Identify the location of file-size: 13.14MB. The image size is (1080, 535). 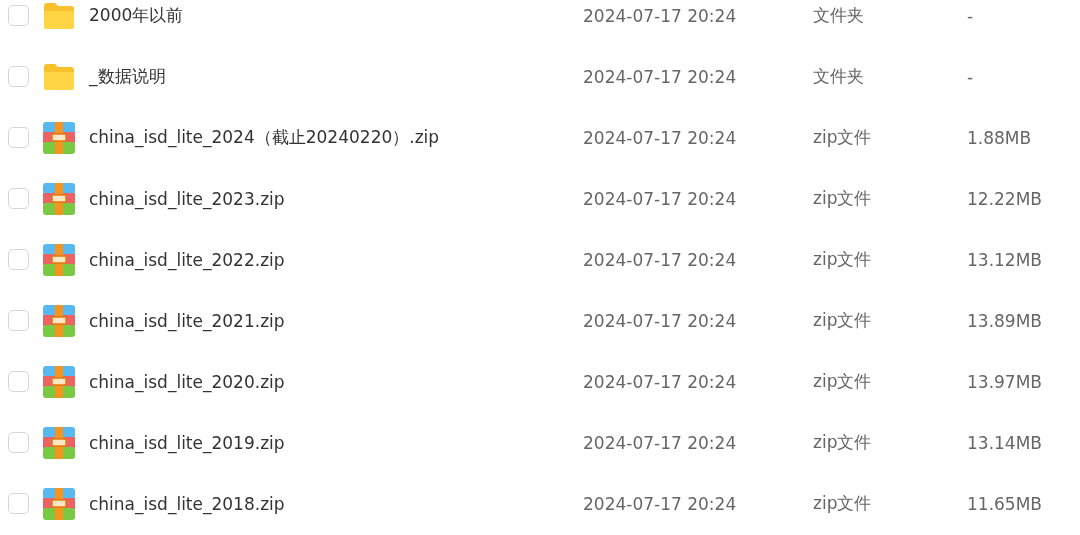
(1004, 442).